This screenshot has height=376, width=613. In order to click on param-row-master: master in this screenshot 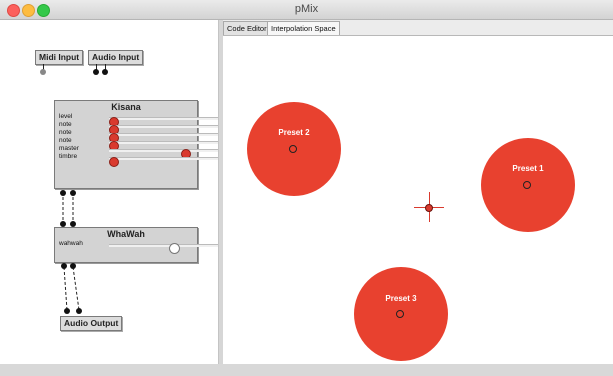, I will do `click(148, 152)`.